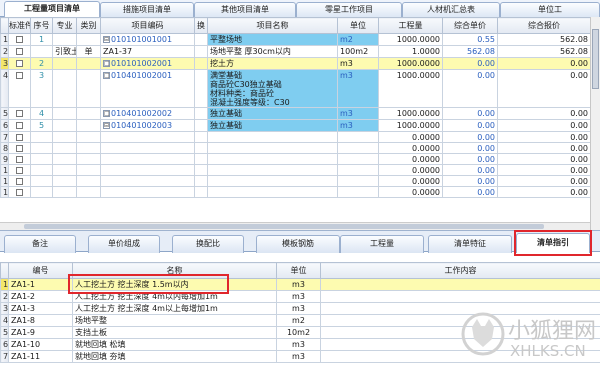 The image size is (600, 366). I want to click on tree-toggle-icon: □, so click(106, 75).